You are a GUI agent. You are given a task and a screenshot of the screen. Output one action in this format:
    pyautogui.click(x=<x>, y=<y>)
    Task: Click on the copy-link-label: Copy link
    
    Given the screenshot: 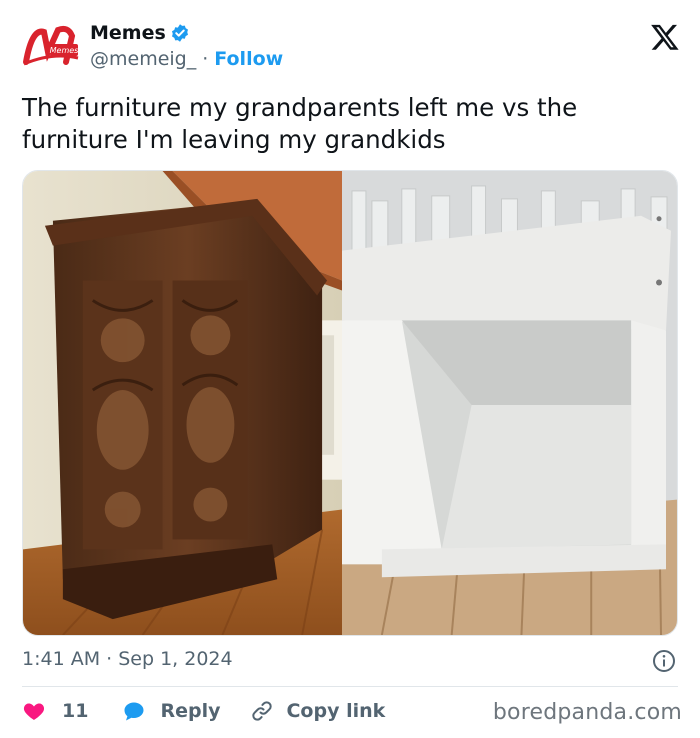 What is the action you would take?
    pyautogui.click(x=336, y=711)
    